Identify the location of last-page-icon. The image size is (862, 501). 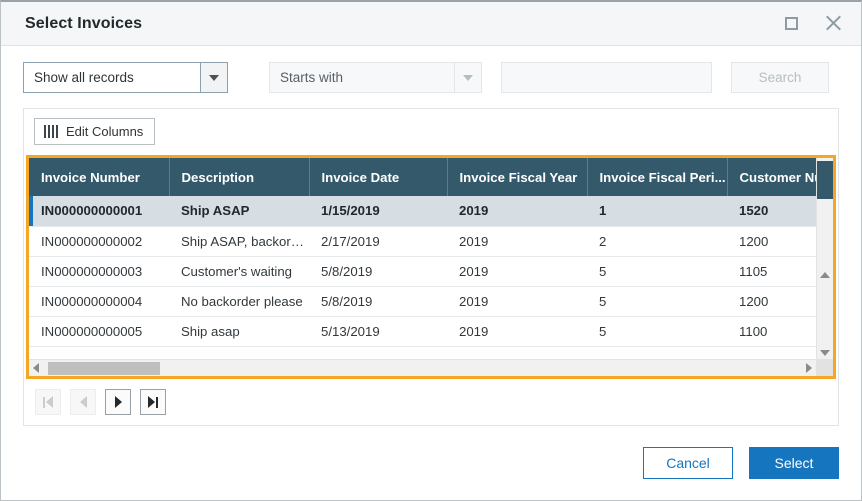
(153, 402).